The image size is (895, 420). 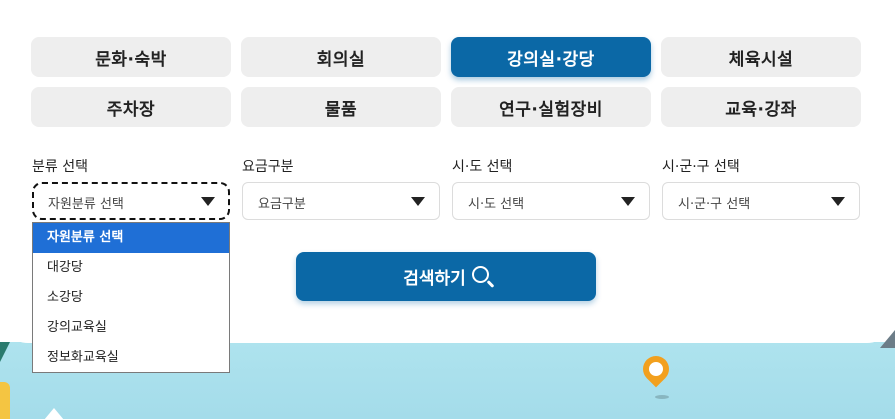 What do you see at coordinates (714, 204) in the screenshot?
I see `district-select-value: 시·군·구 선택` at bounding box center [714, 204].